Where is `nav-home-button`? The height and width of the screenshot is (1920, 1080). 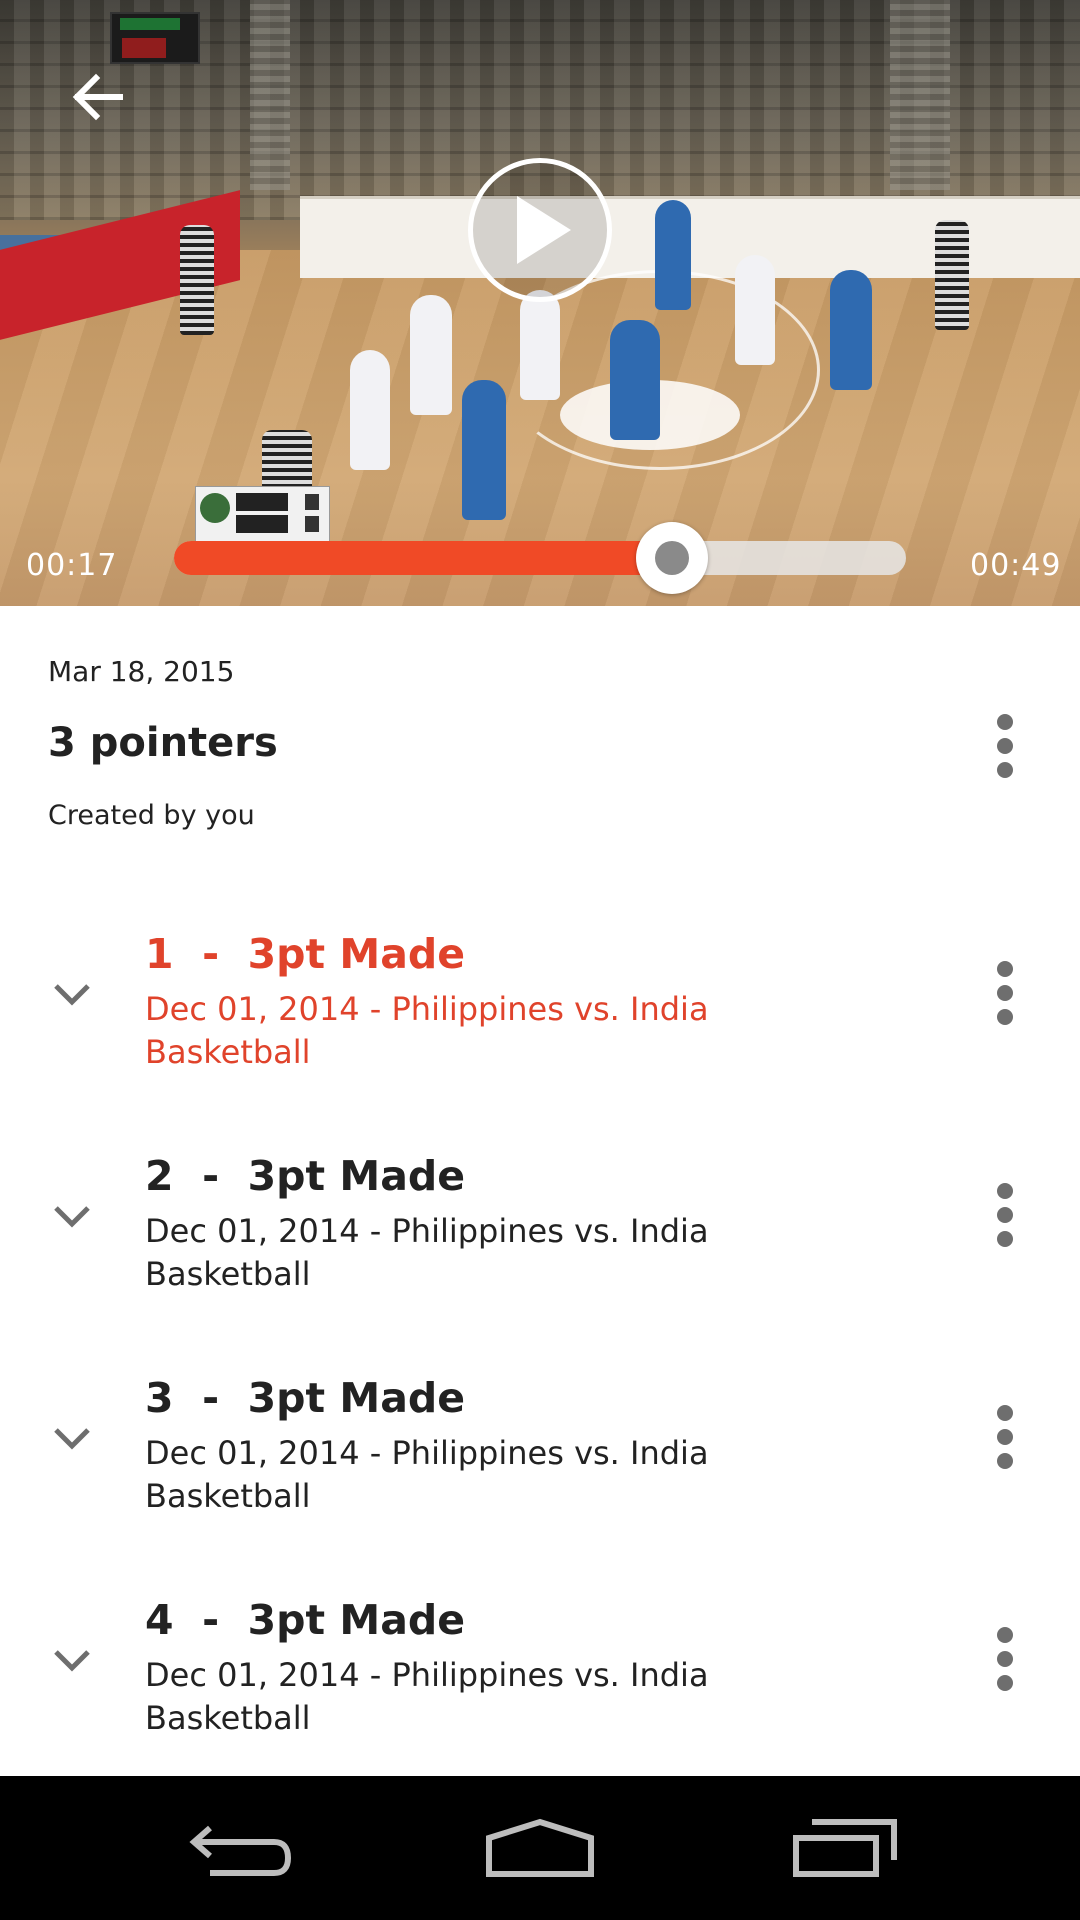 nav-home-button is located at coordinates (540, 1848).